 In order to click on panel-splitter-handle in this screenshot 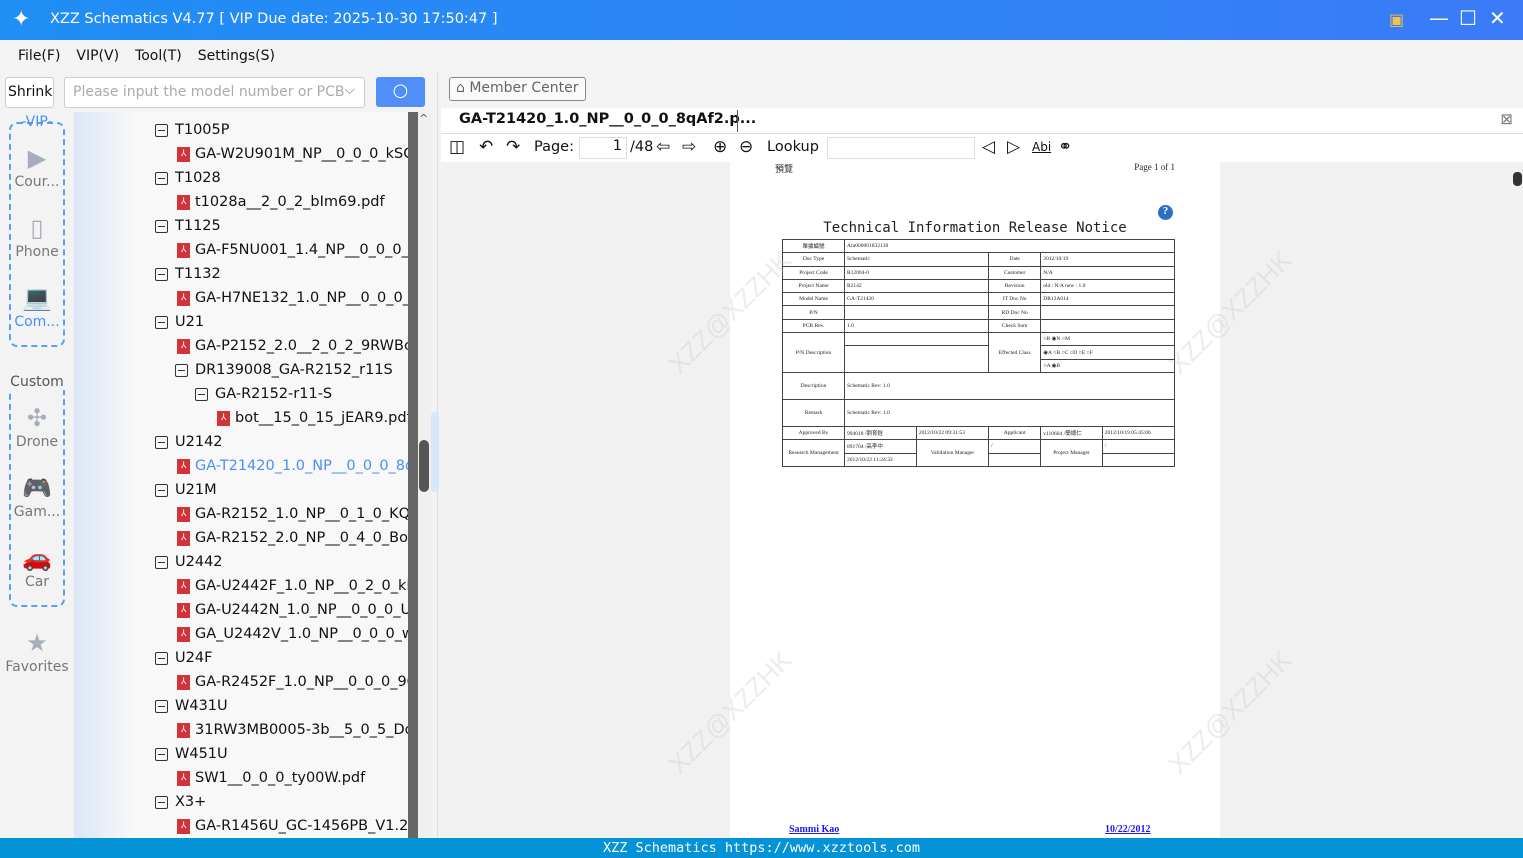, I will do `click(435, 452)`.